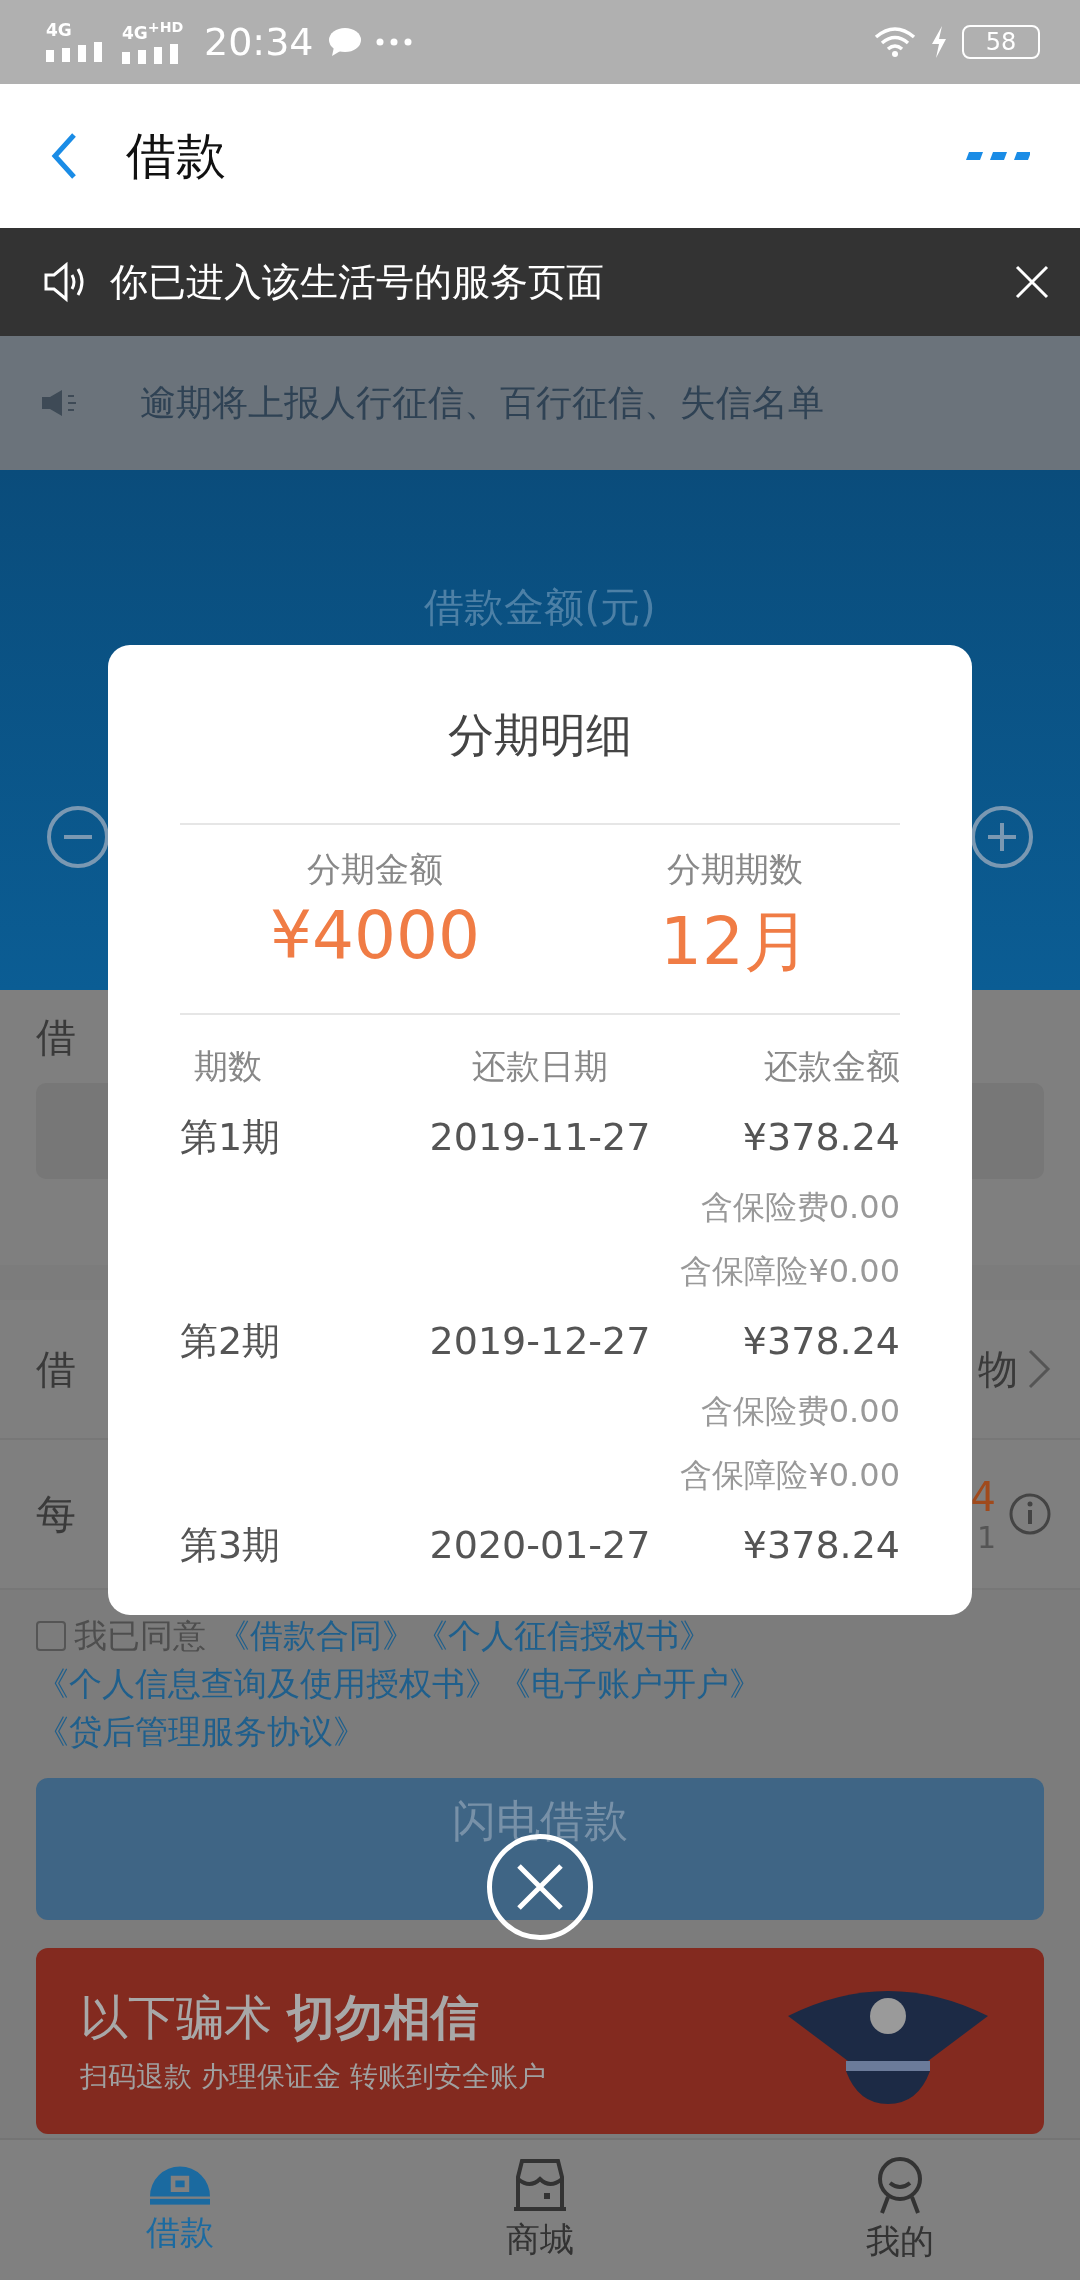 The height and width of the screenshot is (2280, 1080). I want to click on field-label: 借, so click(56, 1037).